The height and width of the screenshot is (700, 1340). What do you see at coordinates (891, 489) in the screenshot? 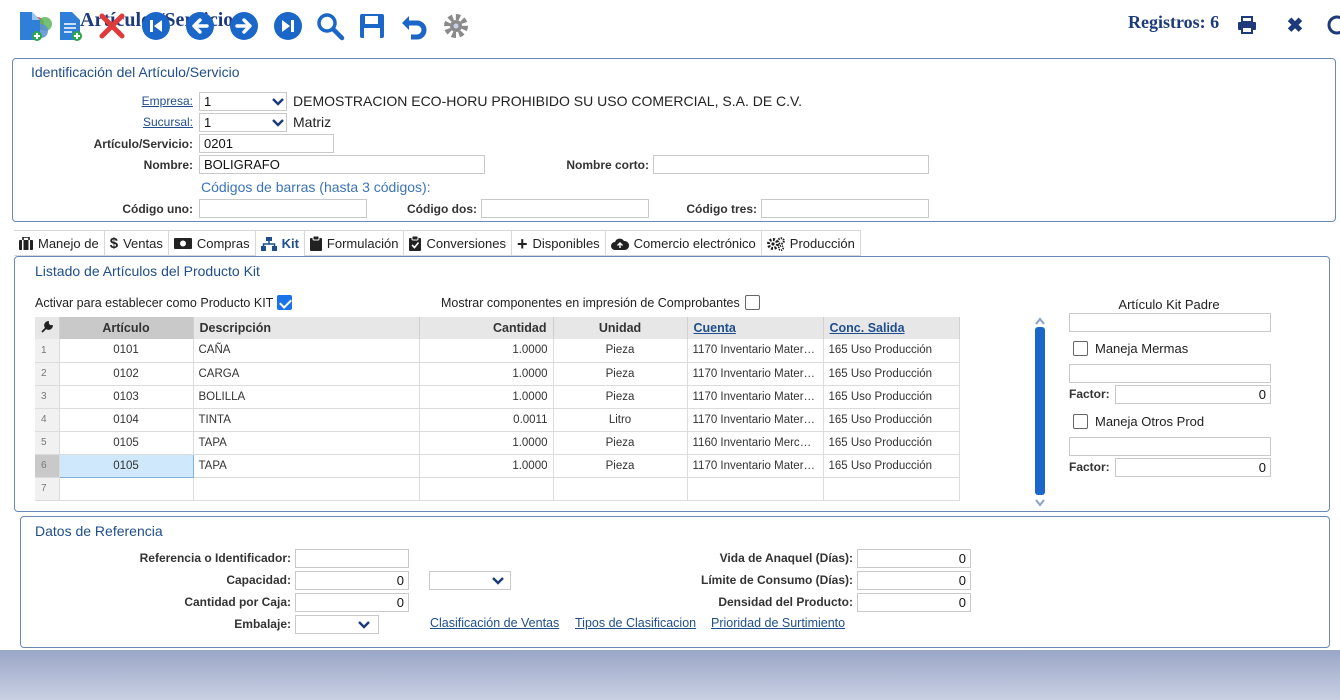
I see `conc-salida-cell` at bounding box center [891, 489].